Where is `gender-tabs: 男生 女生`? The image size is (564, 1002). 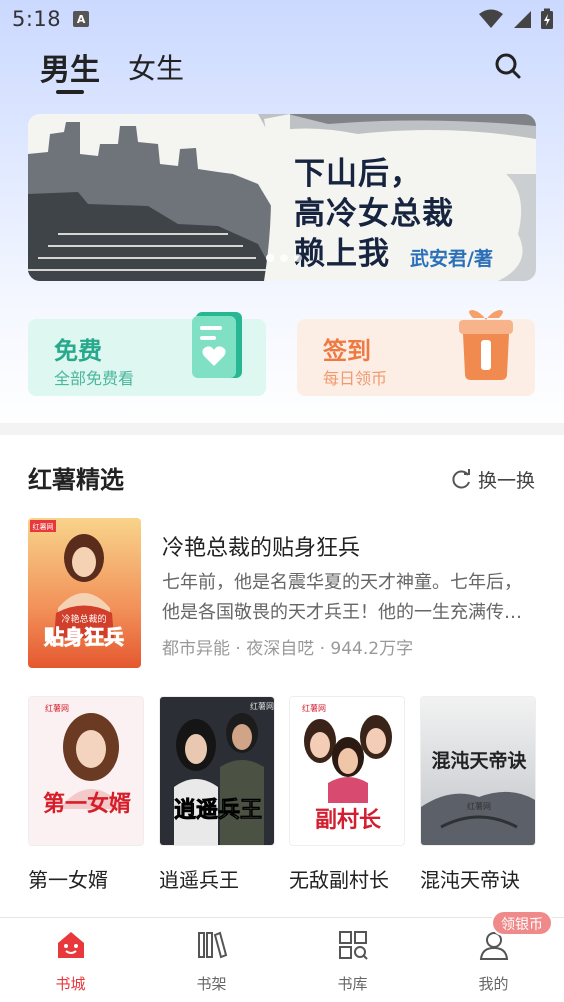 gender-tabs: 男生 女生 is located at coordinates (112, 69).